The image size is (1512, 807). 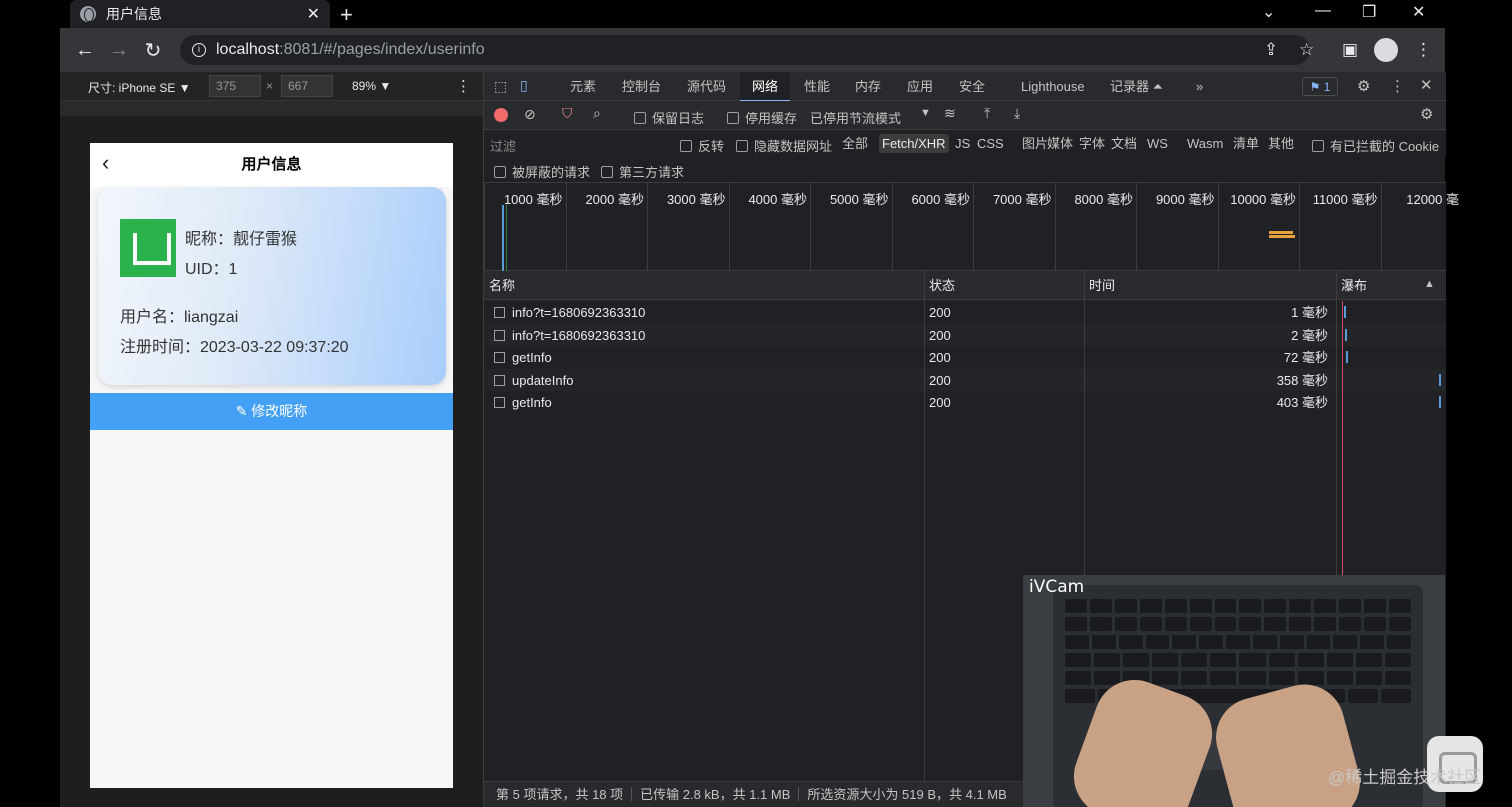 I want to click on type-filter: 全部, so click(x=855, y=143).